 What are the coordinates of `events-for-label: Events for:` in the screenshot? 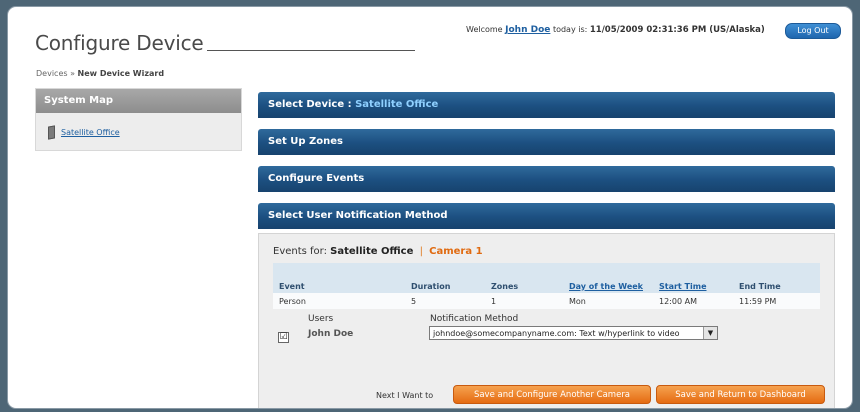 It's located at (300, 251).